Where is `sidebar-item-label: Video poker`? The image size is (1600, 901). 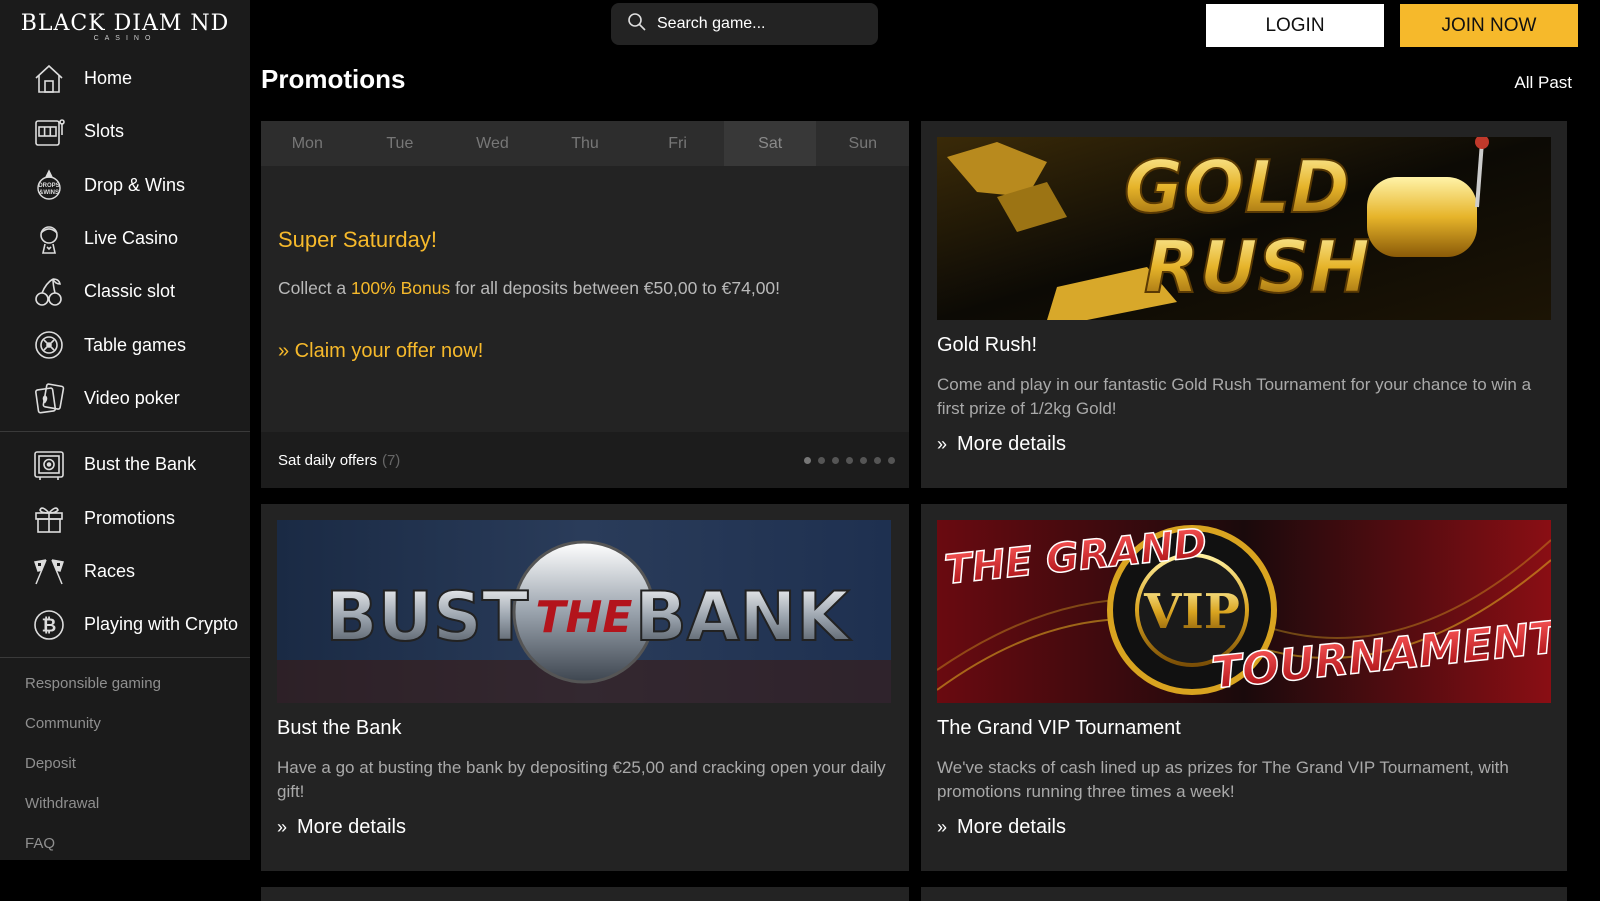
sidebar-item-label: Video poker is located at coordinates (132, 397).